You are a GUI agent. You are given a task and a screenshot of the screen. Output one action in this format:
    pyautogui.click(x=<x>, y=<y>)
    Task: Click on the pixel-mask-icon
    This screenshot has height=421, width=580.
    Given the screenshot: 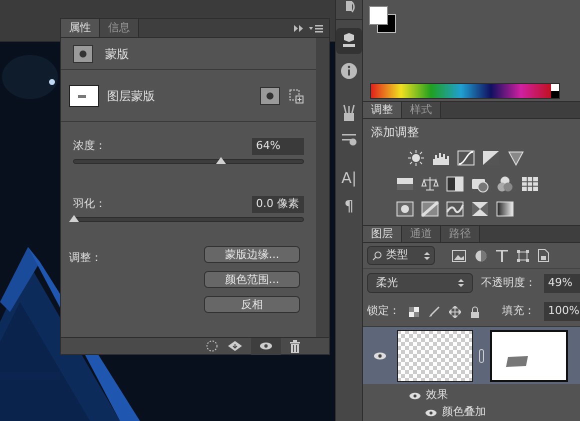 What is the action you would take?
    pyautogui.click(x=270, y=95)
    